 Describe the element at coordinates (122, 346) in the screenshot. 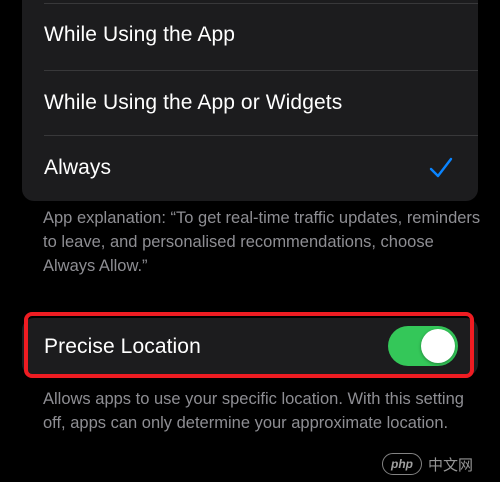

I see `precise-location-label: Precise Location` at that location.